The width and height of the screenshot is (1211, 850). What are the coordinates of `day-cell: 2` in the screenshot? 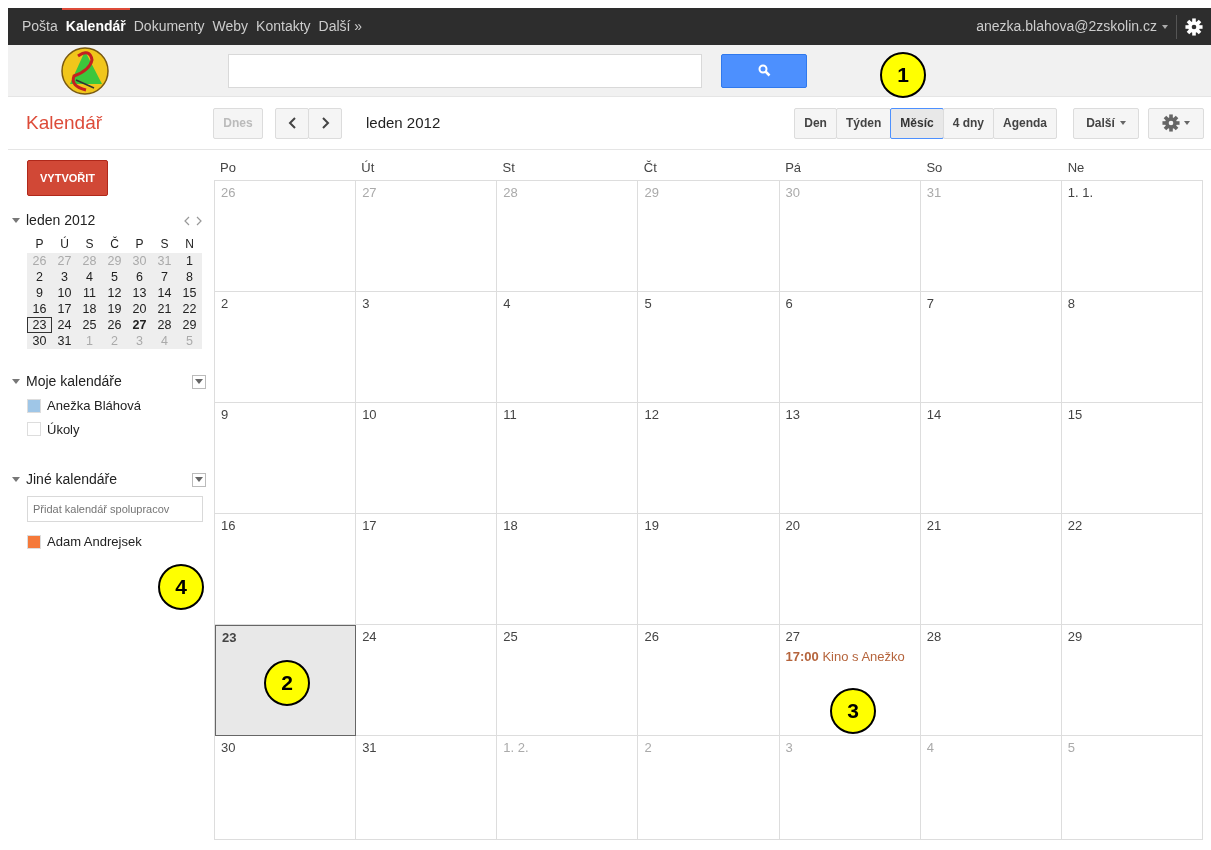 It's located at (286, 347).